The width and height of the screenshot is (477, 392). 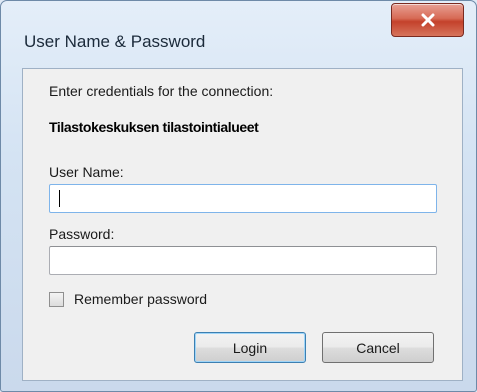 What do you see at coordinates (115, 41) in the screenshot?
I see `window-title: User Name & Password` at bounding box center [115, 41].